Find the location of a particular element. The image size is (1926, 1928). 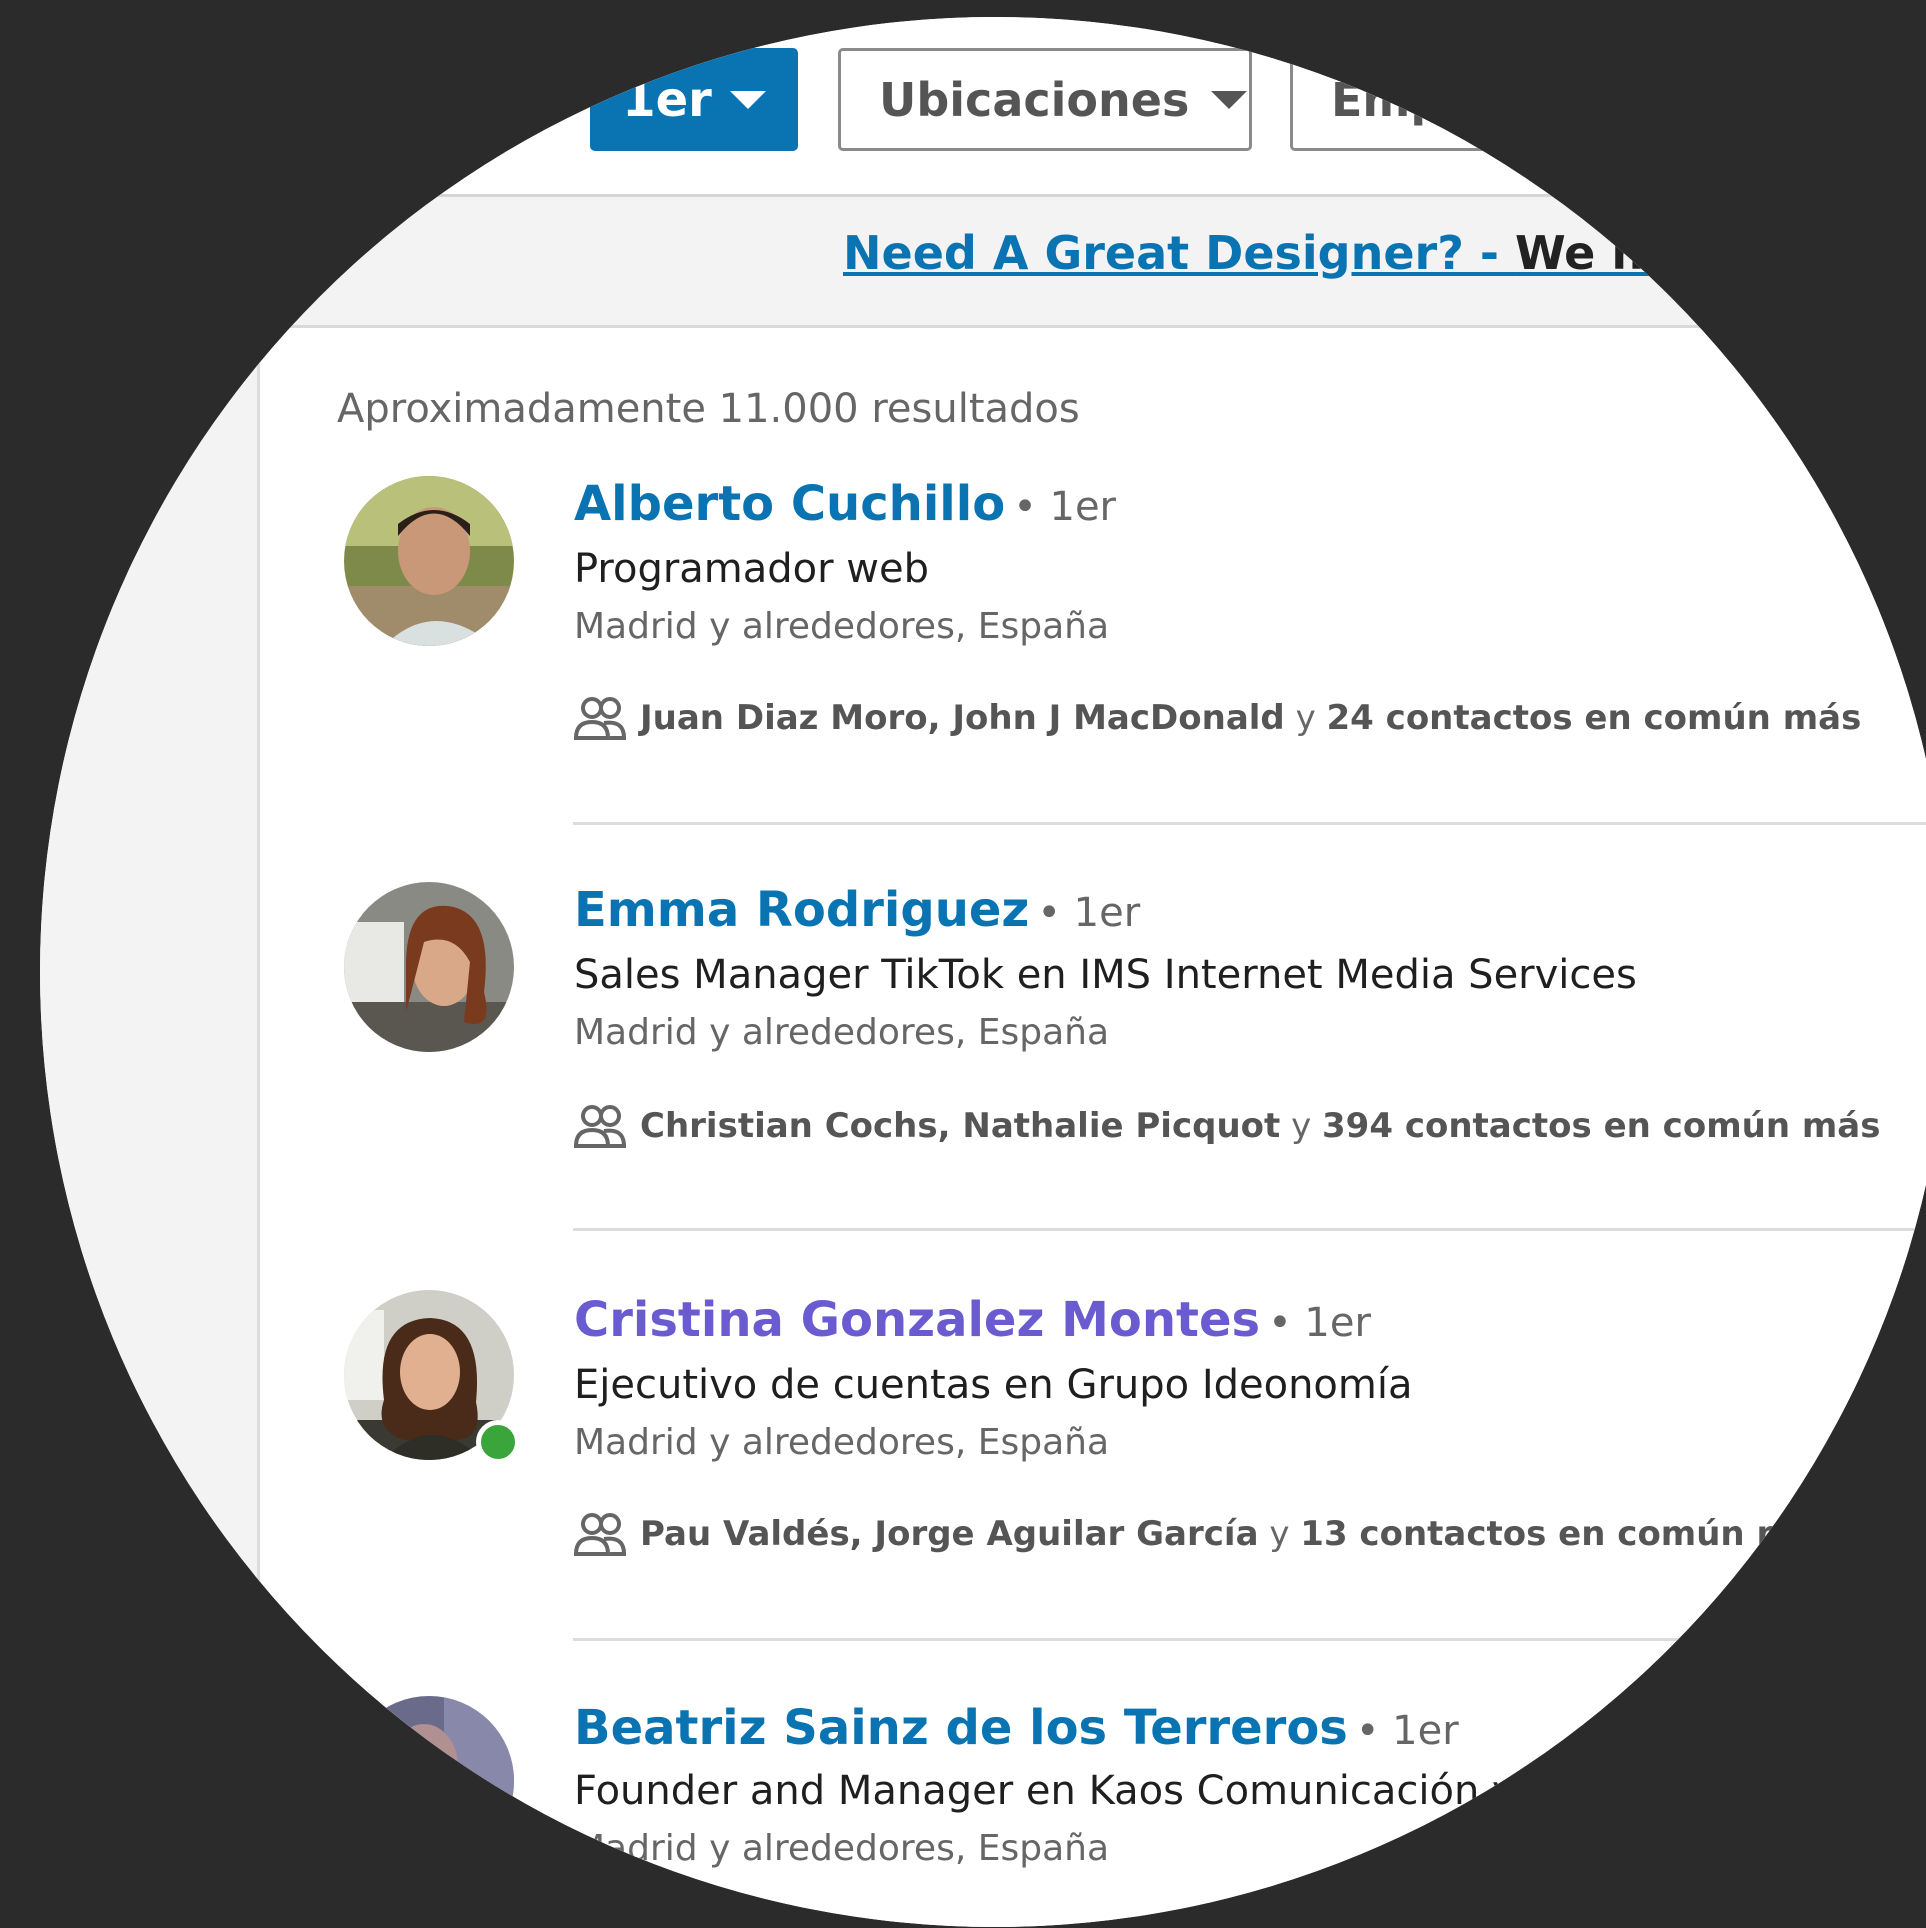

result-name-line: Cristina Gonzalez Montes • 1er is located at coordinates (972, 1320).